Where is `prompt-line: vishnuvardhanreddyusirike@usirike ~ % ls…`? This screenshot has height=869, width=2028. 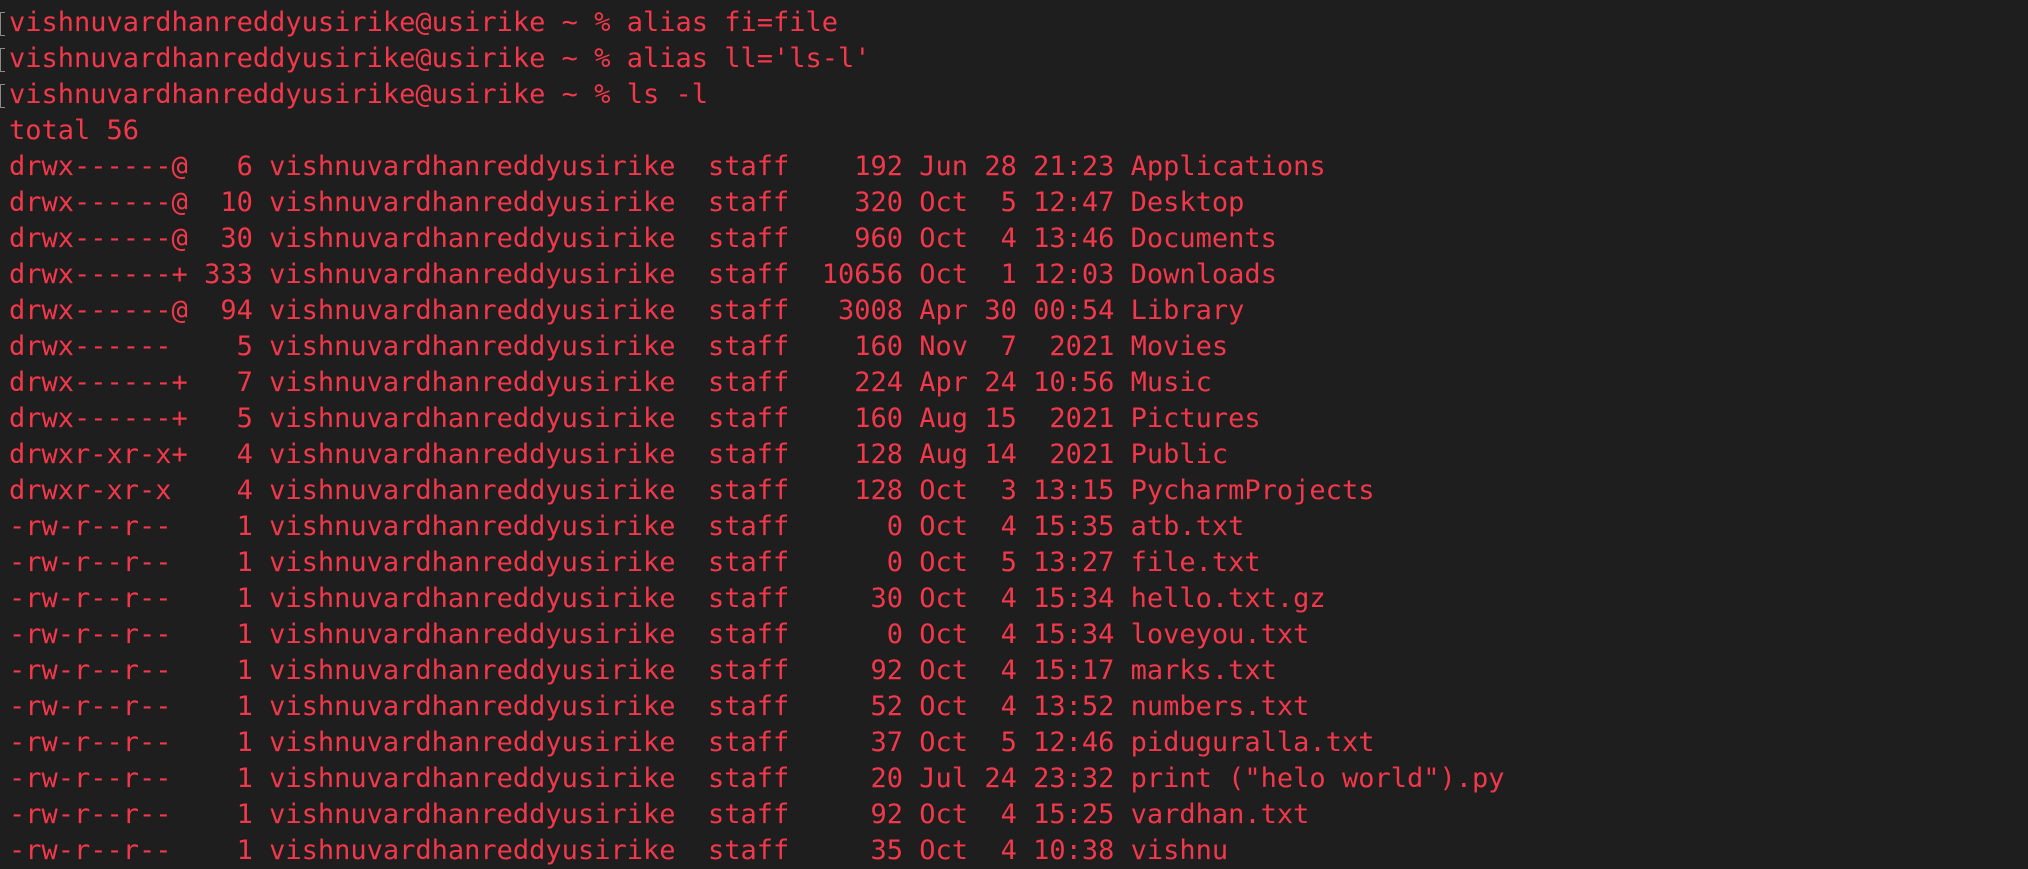
prompt-line: vishnuvardhanreddyusirike@usirike ~ % ls… is located at coordinates (1014, 95).